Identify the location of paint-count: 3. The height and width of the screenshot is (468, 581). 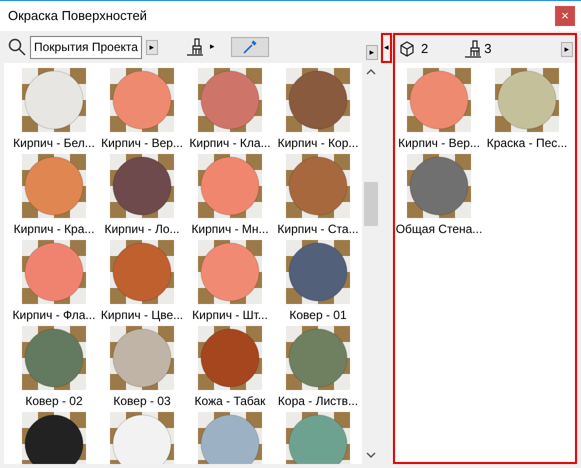
(488, 49).